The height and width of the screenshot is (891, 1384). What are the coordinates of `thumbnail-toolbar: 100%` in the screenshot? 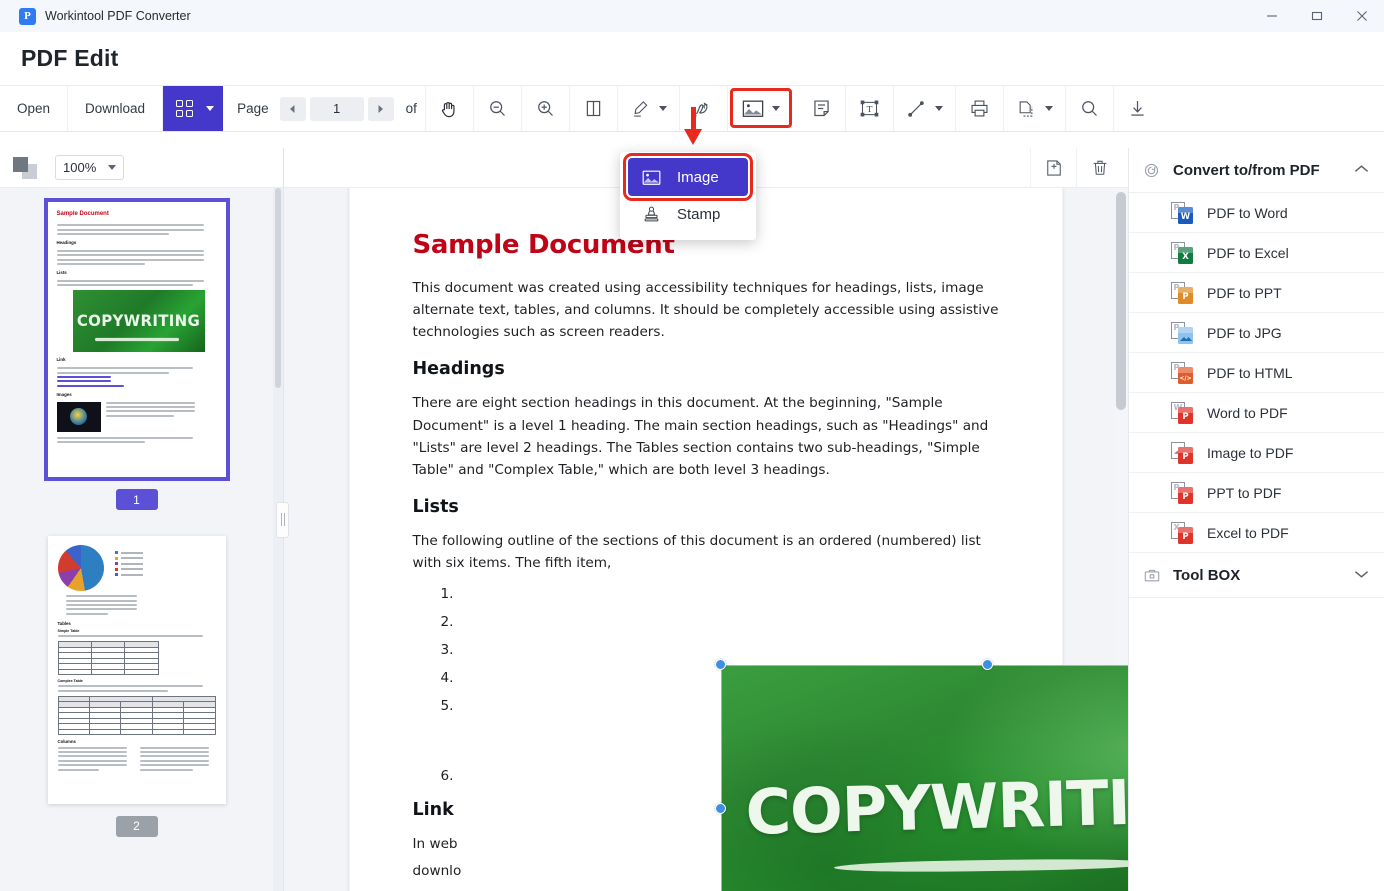 It's located at (141, 168).